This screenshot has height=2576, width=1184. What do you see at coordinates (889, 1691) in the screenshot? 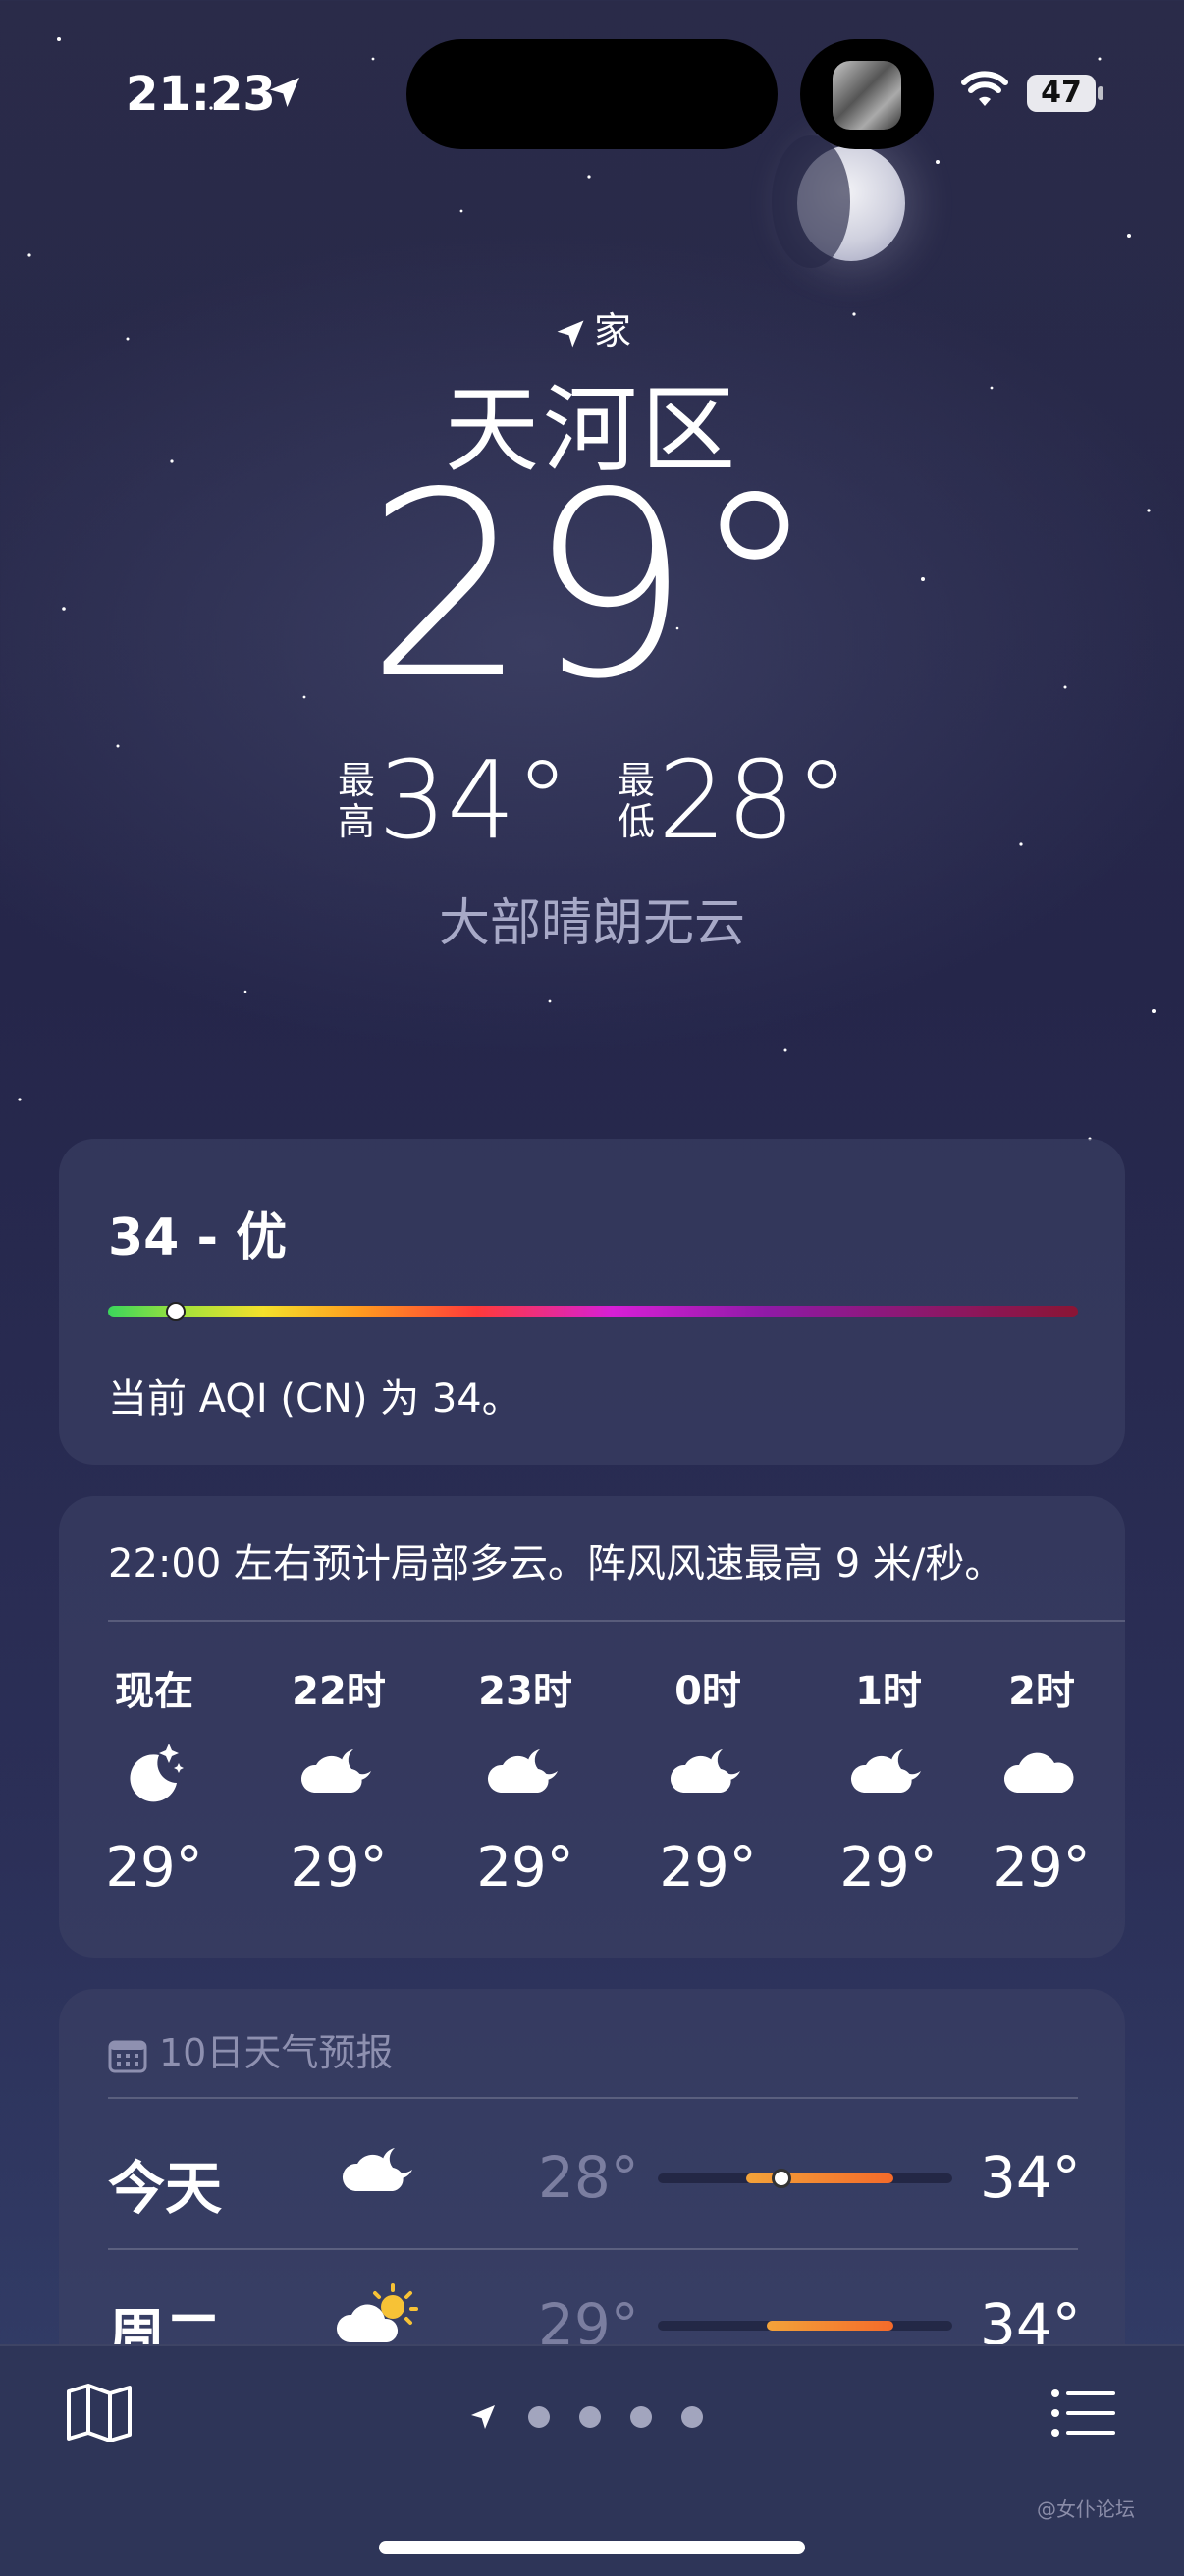
I see `hour-label: 1时` at bounding box center [889, 1691].